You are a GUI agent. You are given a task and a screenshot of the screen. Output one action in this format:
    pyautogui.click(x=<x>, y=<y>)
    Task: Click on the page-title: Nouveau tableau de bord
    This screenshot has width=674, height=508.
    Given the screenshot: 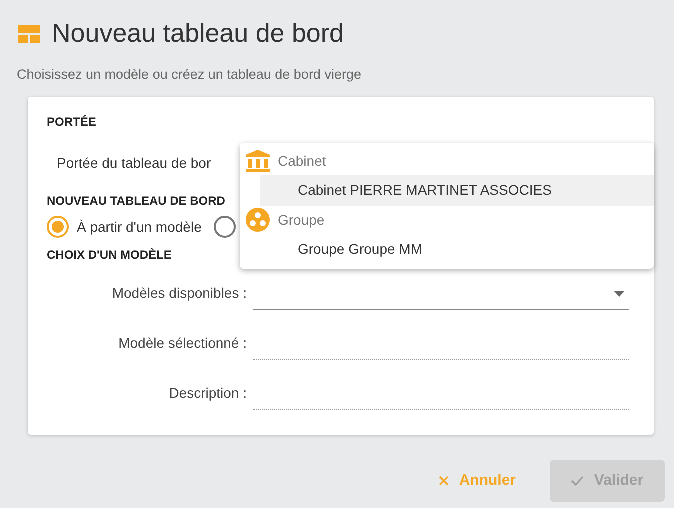 What is the action you would take?
    pyautogui.click(x=198, y=34)
    